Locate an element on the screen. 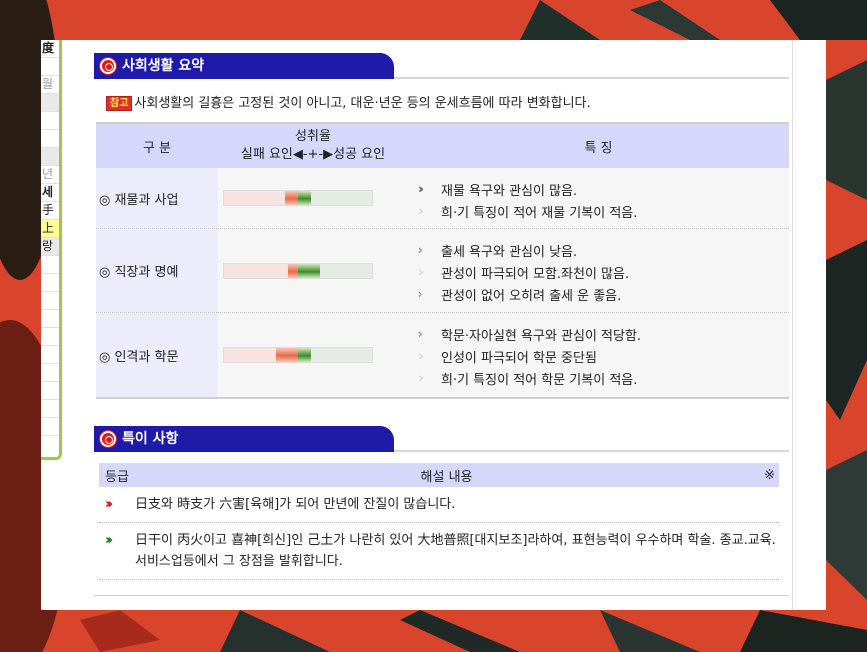 Image resolution: width=867 pixels, height=652 pixels. right-divider is located at coordinates (792, 325).